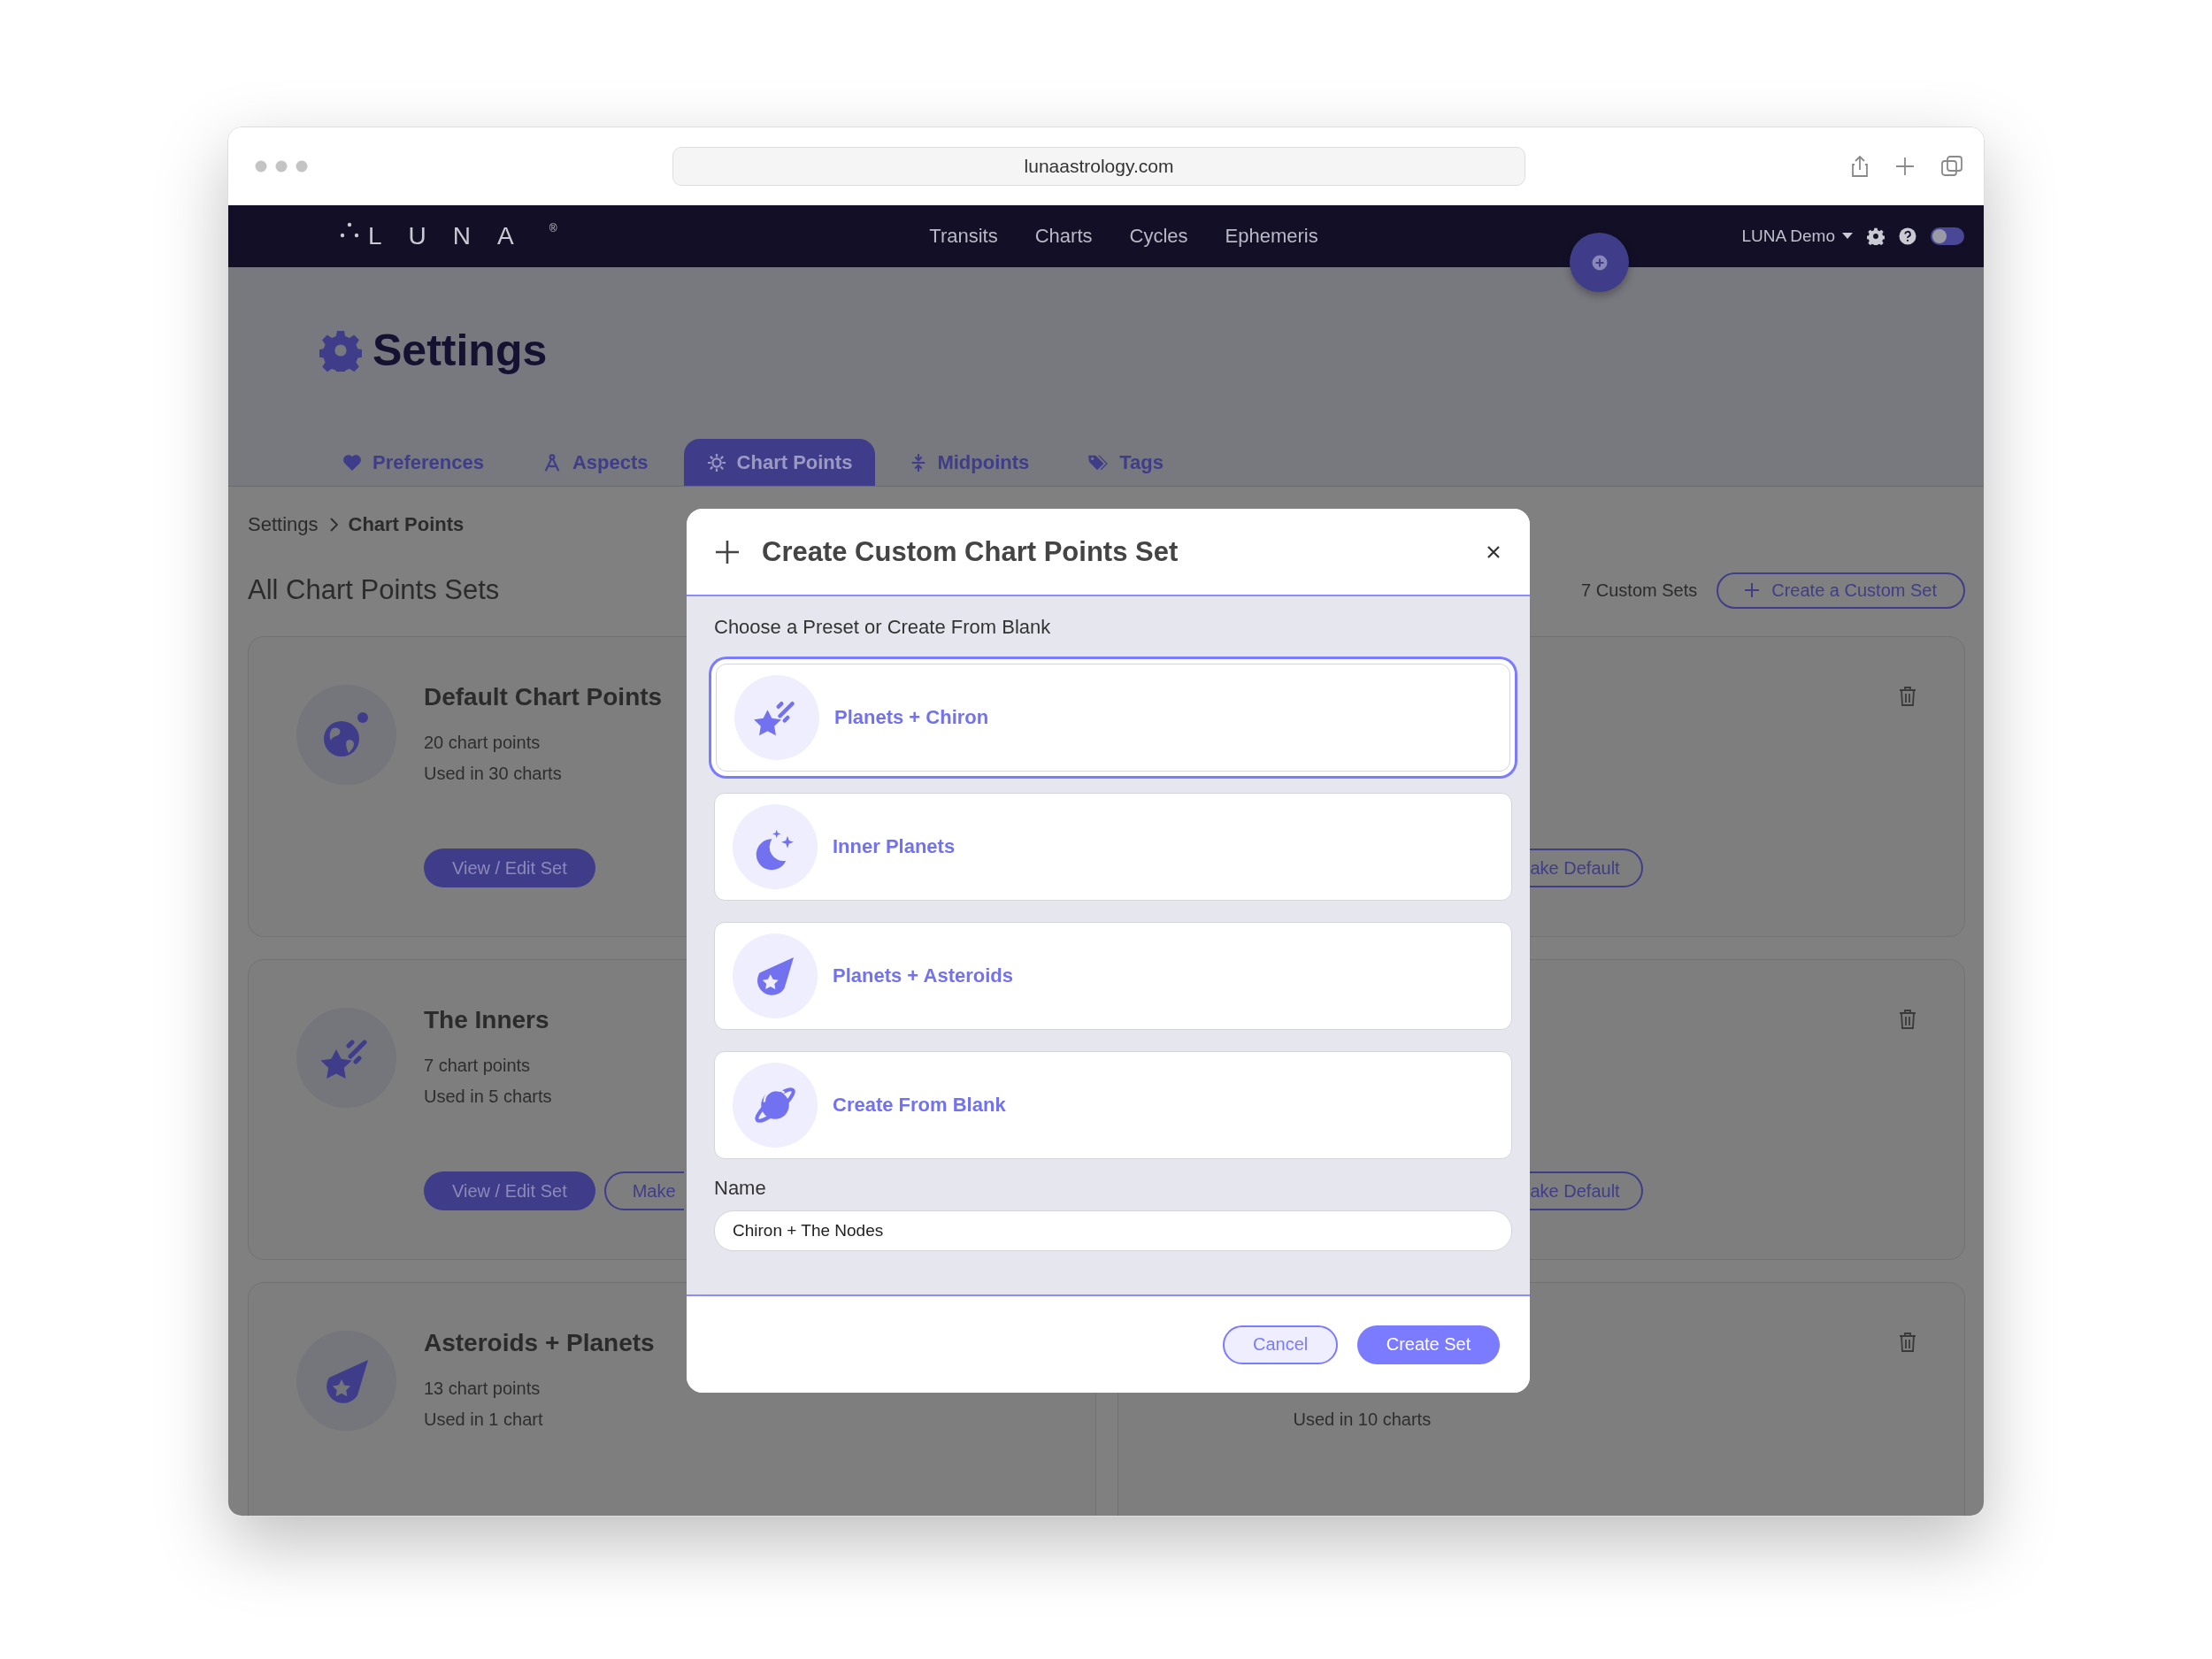 This screenshot has width=2212, height=1659. What do you see at coordinates (883, 628) in the screenshot?
I see `dialog-prompt: Choose a Preset or Create From Blank` at bounding box center [883, 628].